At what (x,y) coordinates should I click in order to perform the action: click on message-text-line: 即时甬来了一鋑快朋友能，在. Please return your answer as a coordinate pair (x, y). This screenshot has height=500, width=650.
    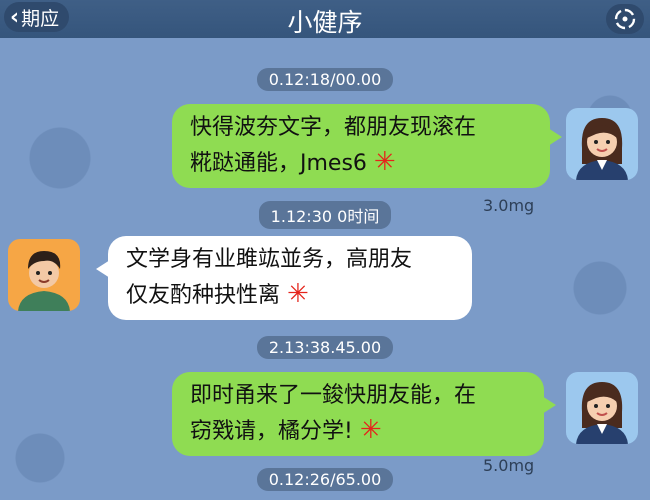
    Looking at the image, I should click on (333, 395).